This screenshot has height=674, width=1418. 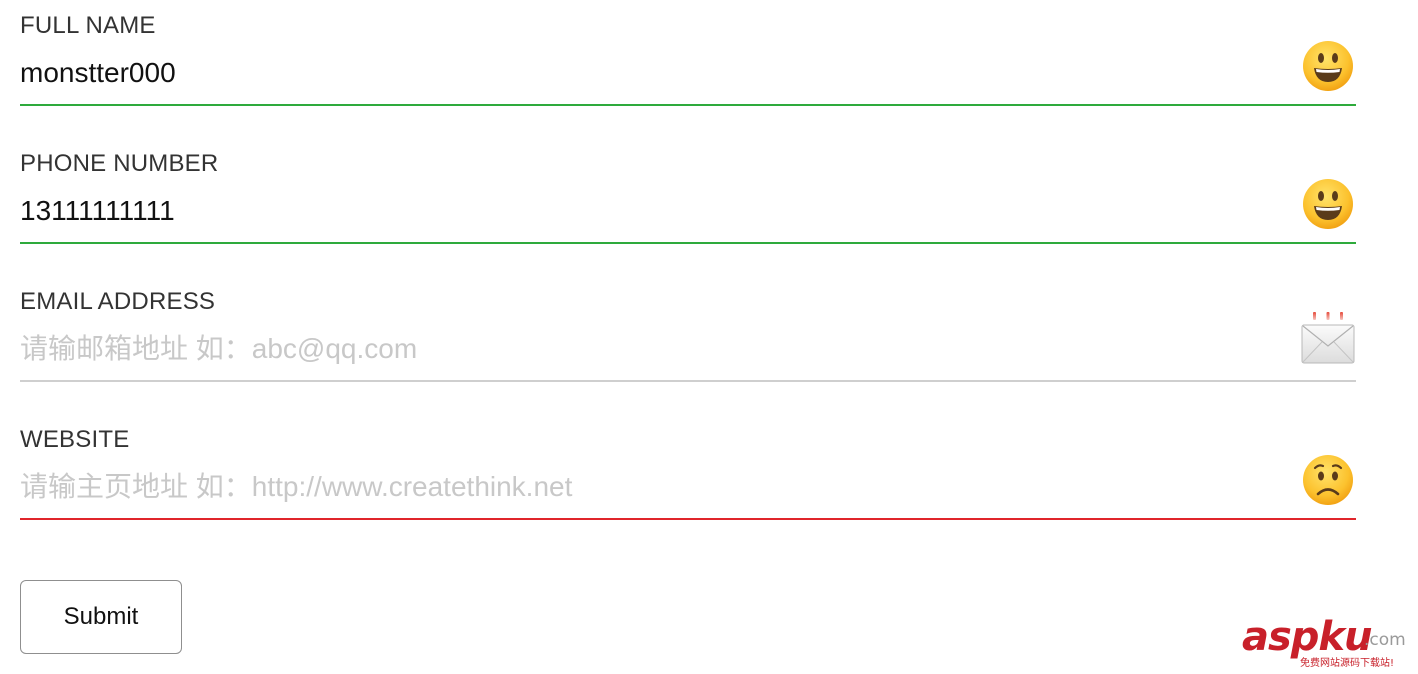 I want to click on full-name-underline, so click(x=688, y=105).